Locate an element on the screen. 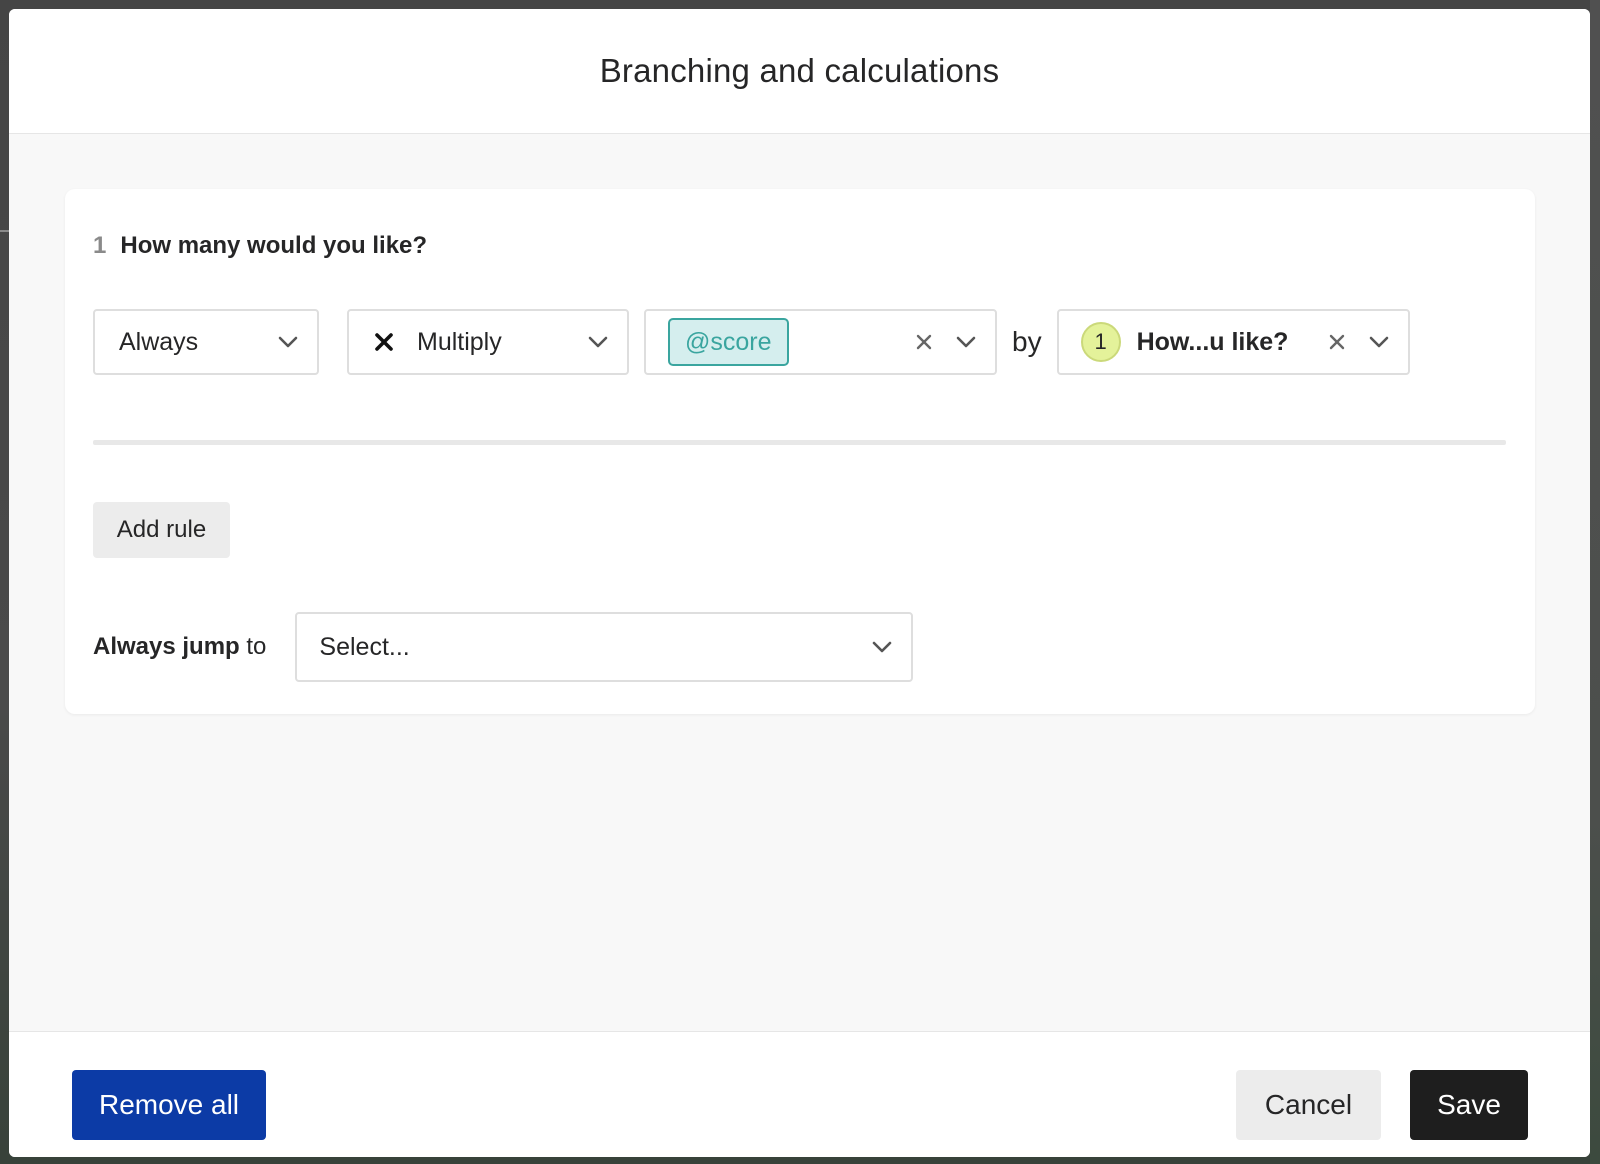  question-number-badge: 1 is located at coordinates (1100, 342).